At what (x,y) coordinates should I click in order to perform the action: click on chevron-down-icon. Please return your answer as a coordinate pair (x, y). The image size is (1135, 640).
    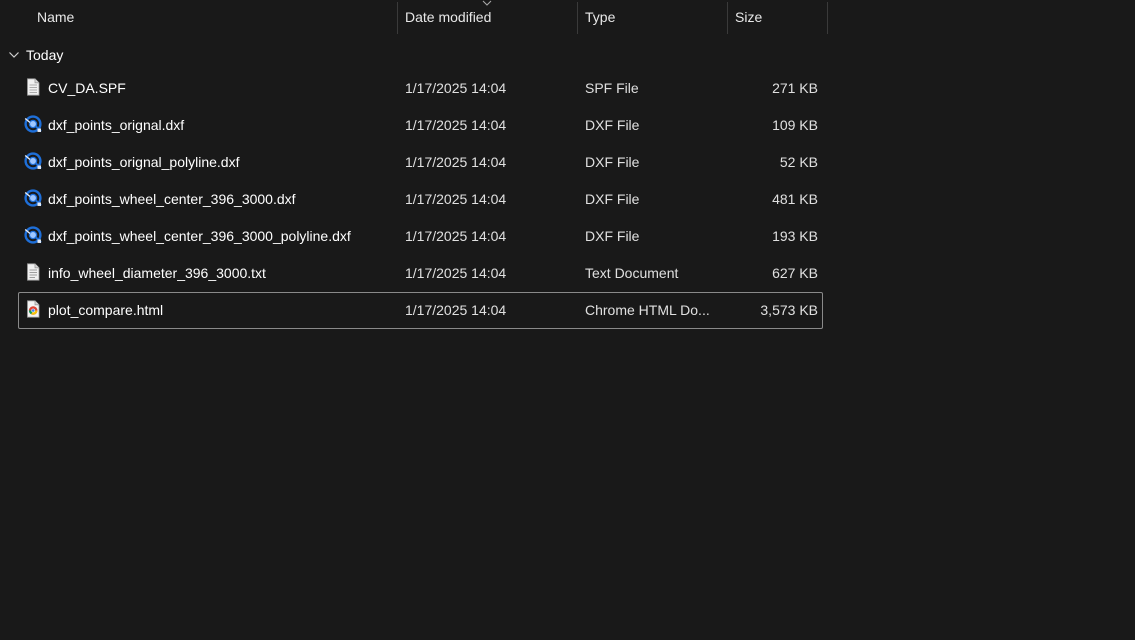
    Looking at the image, I should click on (14, 55).